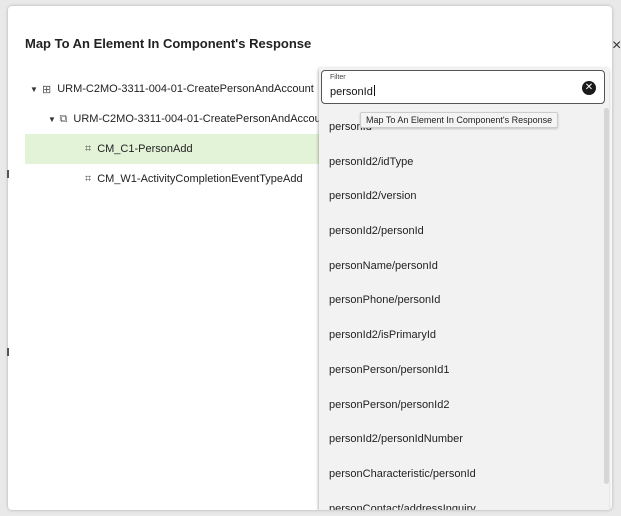 This screenshot has height=516, width=621. I want to click on tree-item-label: CM_C1-PersonAdd, so click(145, 149).